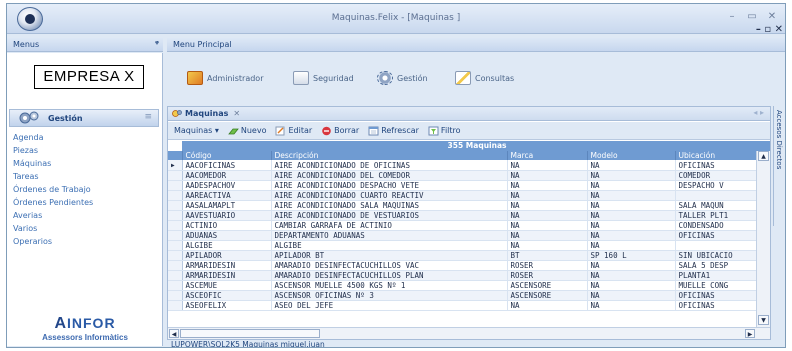 This screenshot has height=351, width=792. Describe the element at coordinates (389, 205) in the screenshot. I see `cell-descripcion: AIRE ACONDICIONADO SALA MAQUINAS` at that location.